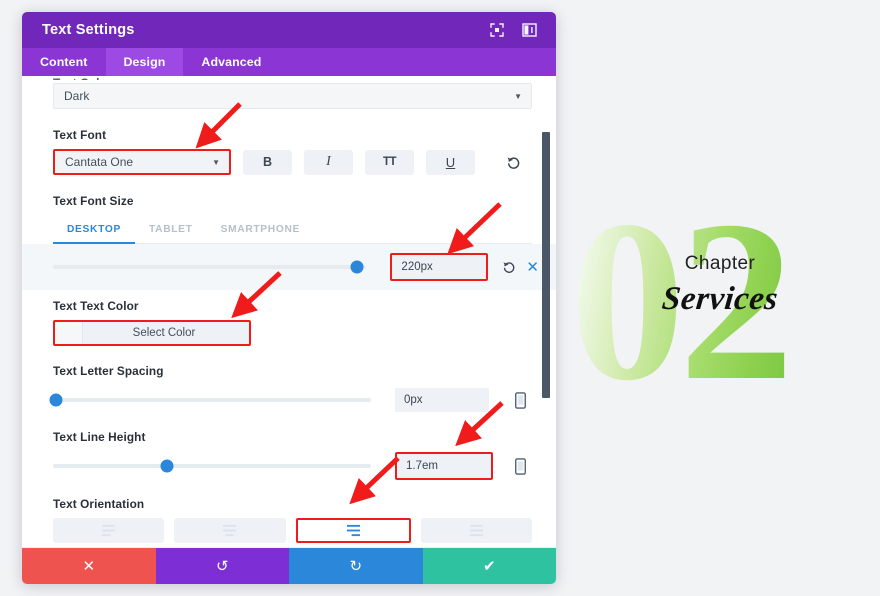 The image size is (880, 596). What do you see at coordinates (144, 62) in the screenshot?
I see `tab-design: Design` at bounding box center [144, 62].